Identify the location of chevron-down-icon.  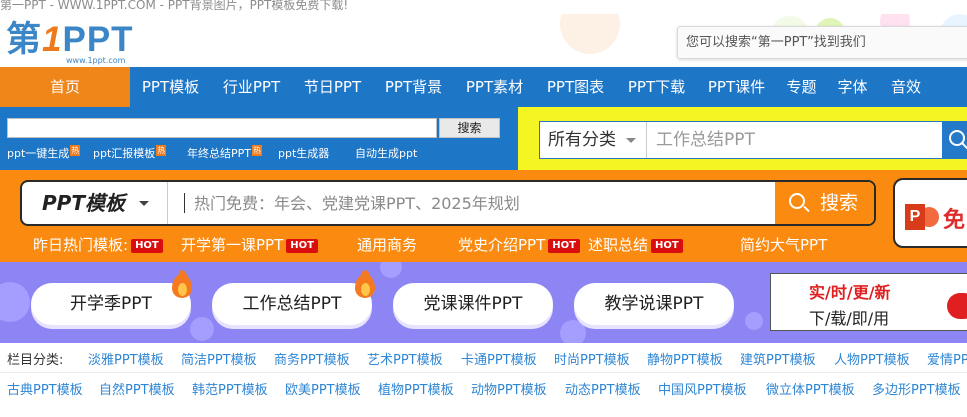
(144, 203).